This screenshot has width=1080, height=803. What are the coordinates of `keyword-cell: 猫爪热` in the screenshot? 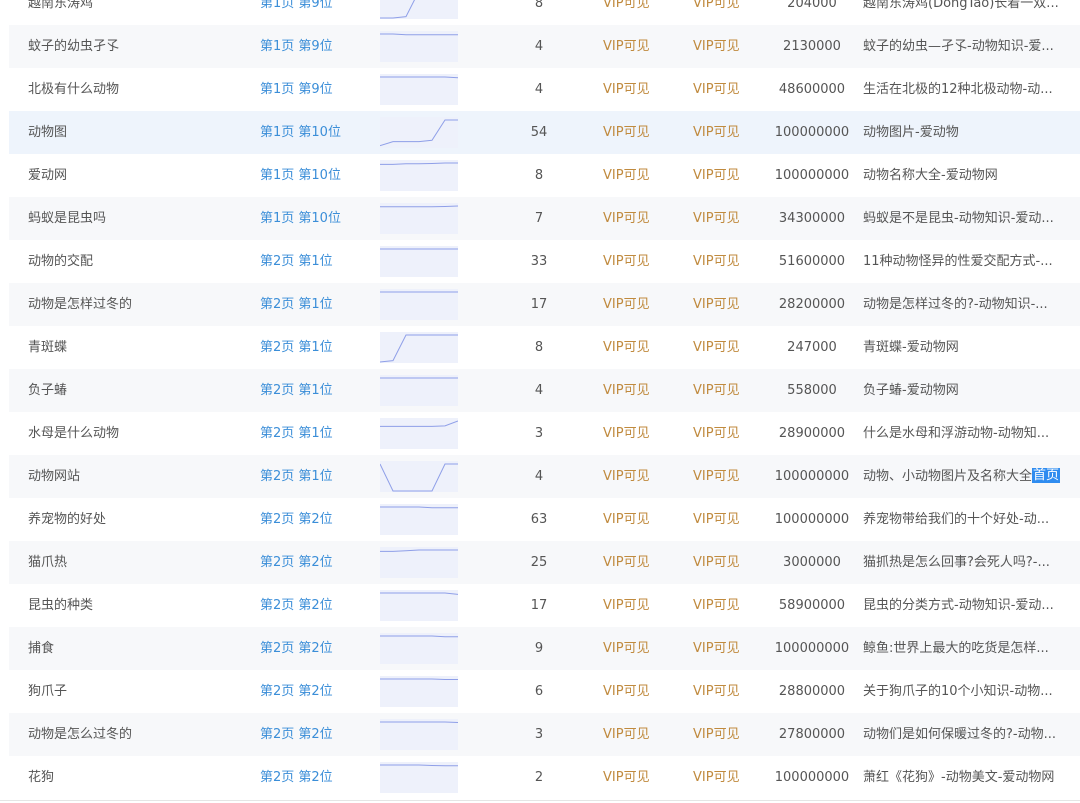 It's located at (138, 562).